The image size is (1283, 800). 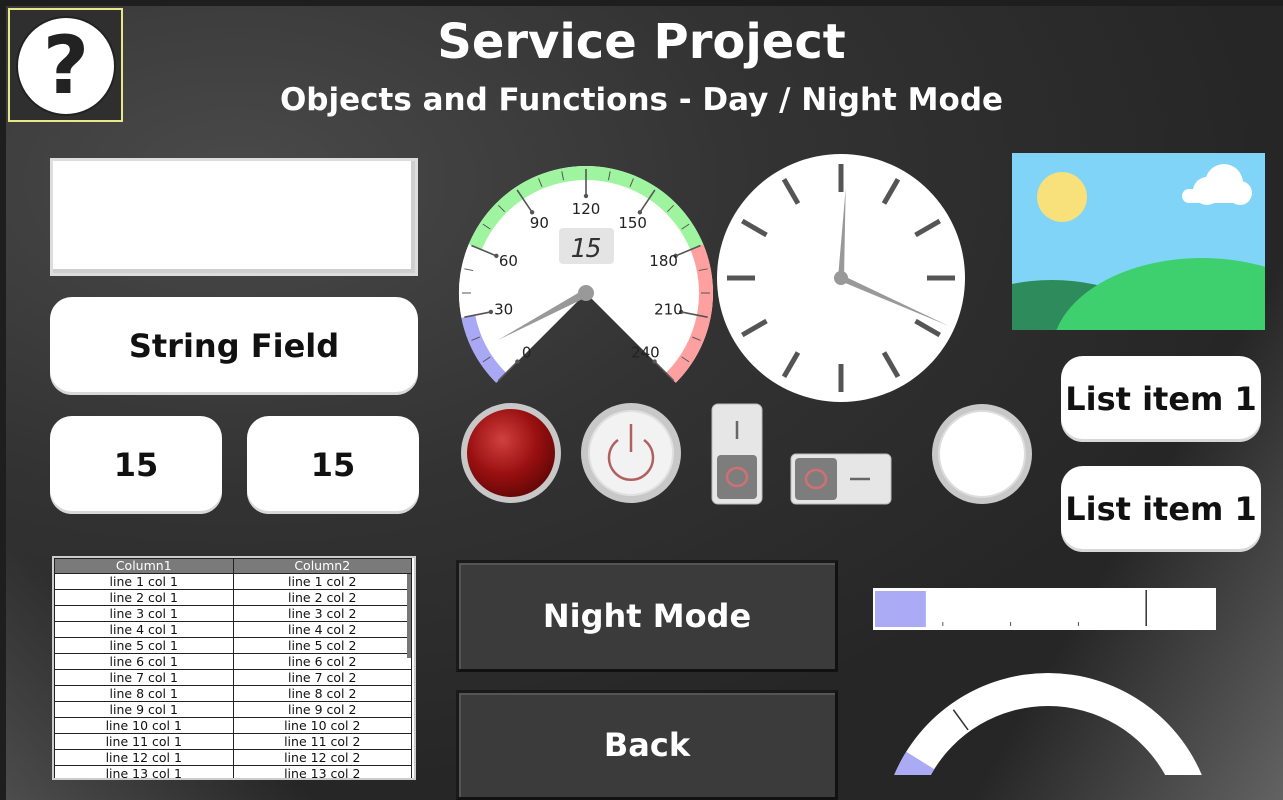 I want to click on table-cell: line 12 col 1, so click(x=144, y=757).